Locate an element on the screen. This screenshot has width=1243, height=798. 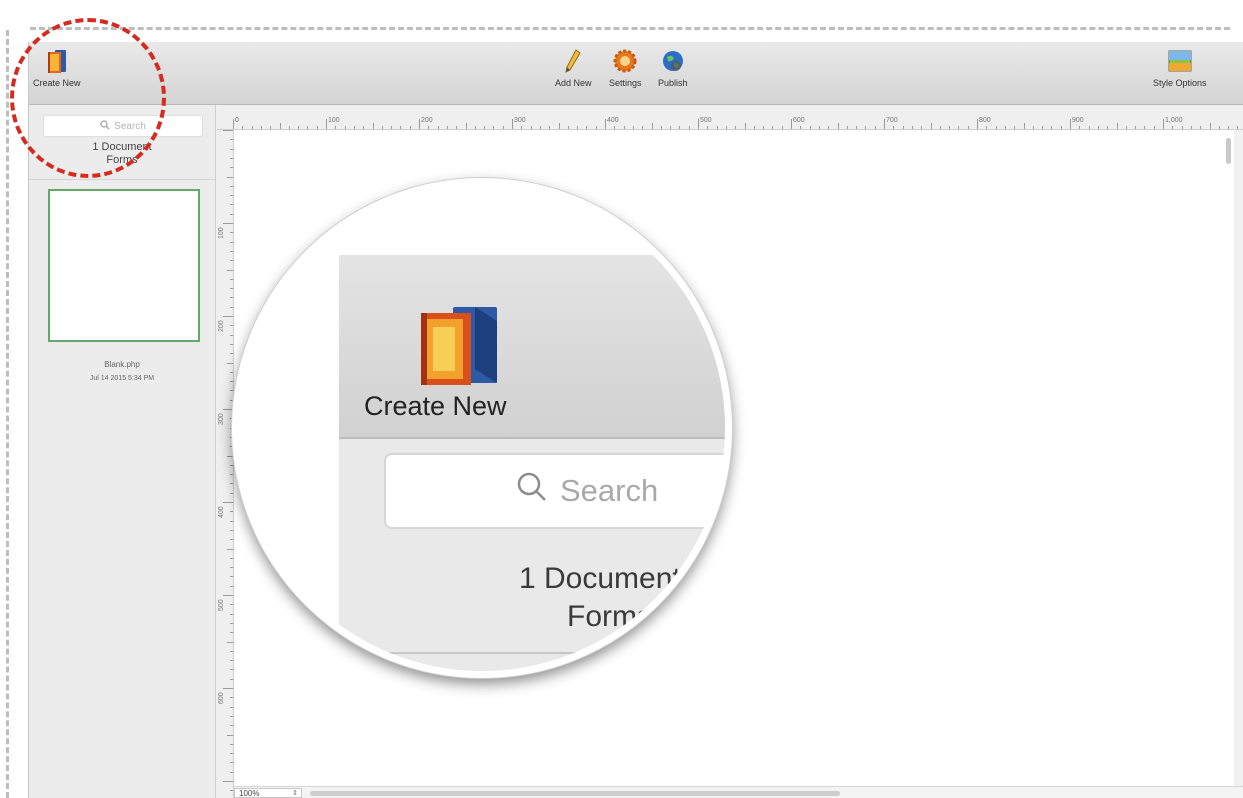
style-options-label: Style Options is located at coordinates (1180, 83).